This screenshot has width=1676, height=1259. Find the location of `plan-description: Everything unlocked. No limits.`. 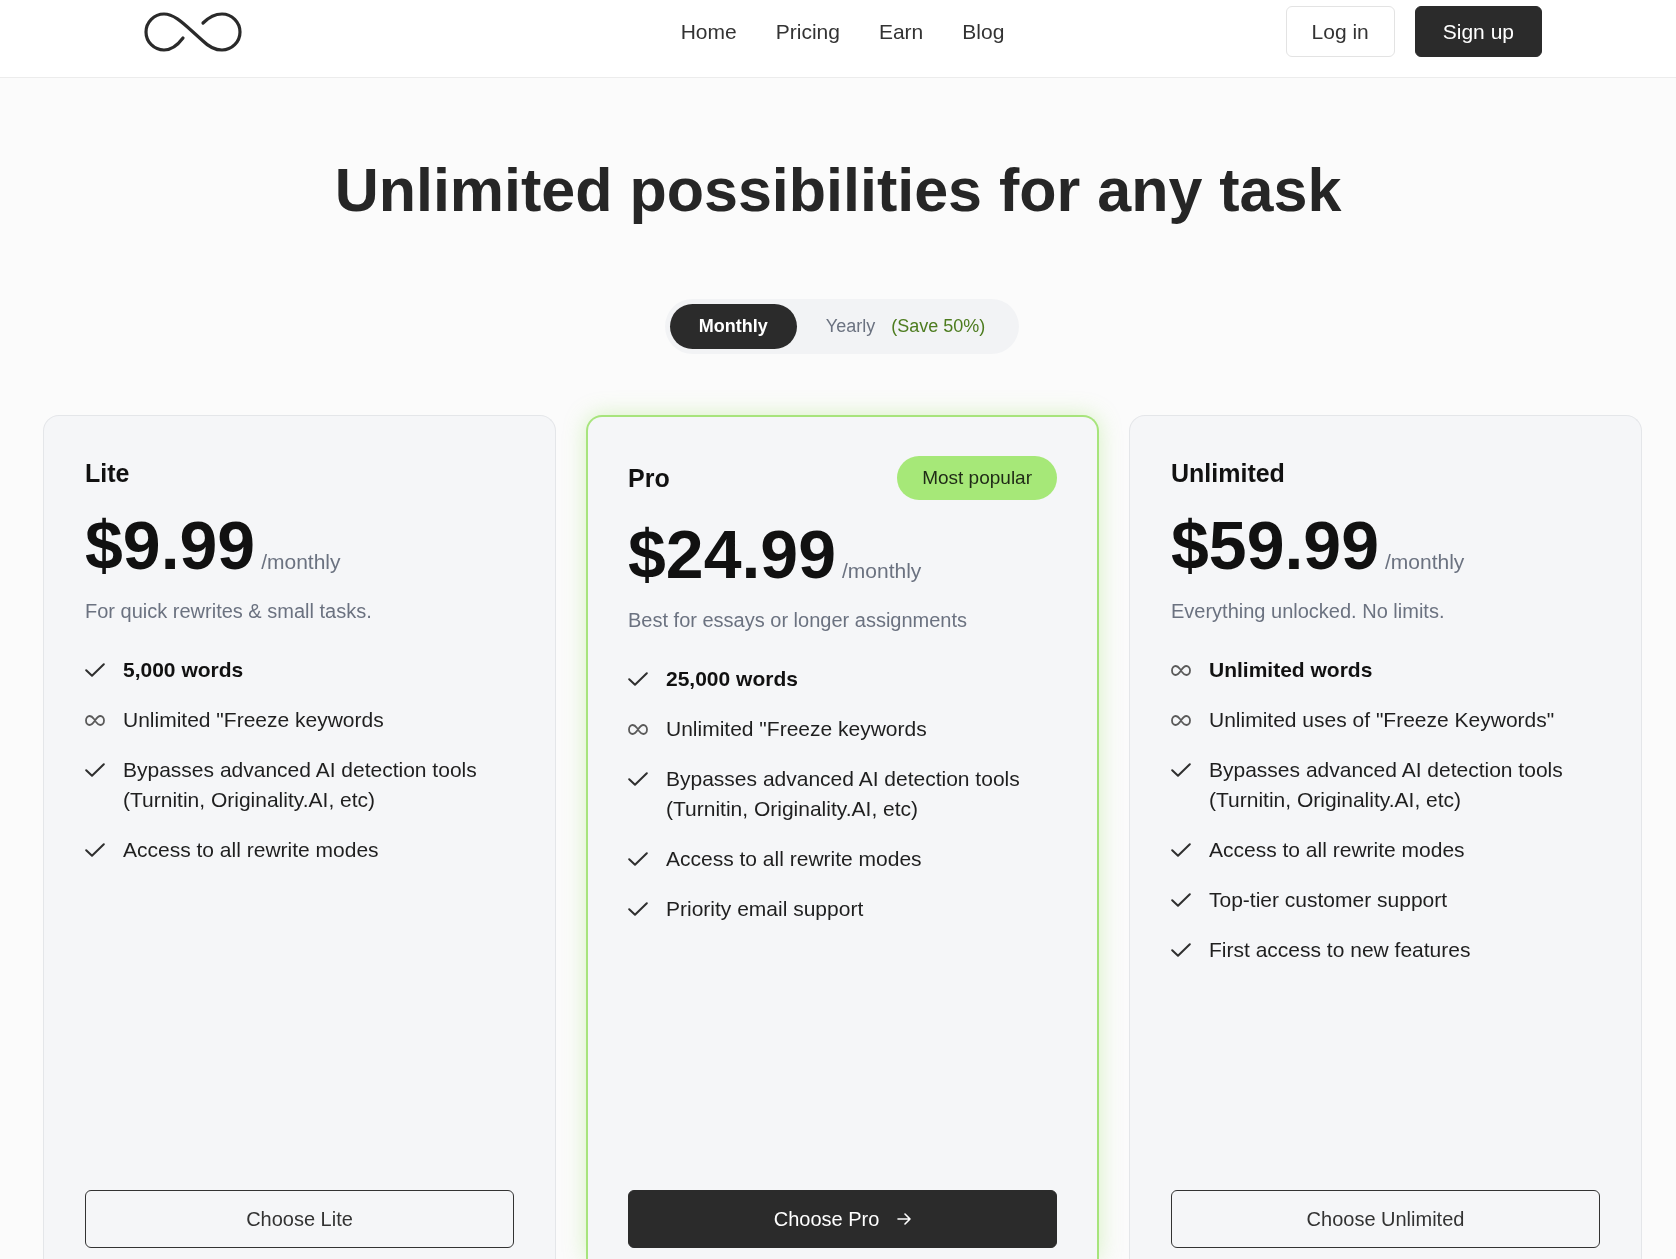

plan-description: Everything unlocked. No limits. is located at coordinates (1308, 611).